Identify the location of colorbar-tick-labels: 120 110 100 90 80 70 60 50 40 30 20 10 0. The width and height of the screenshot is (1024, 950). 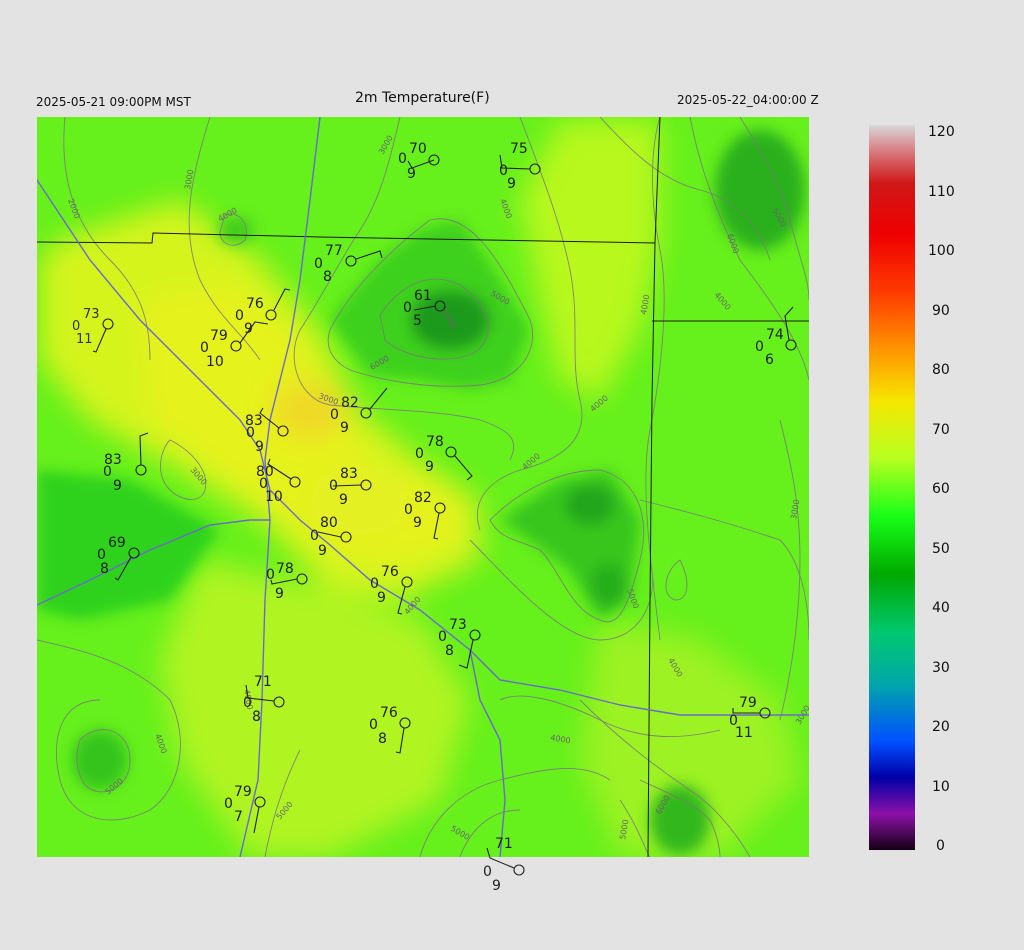
(941, 489).